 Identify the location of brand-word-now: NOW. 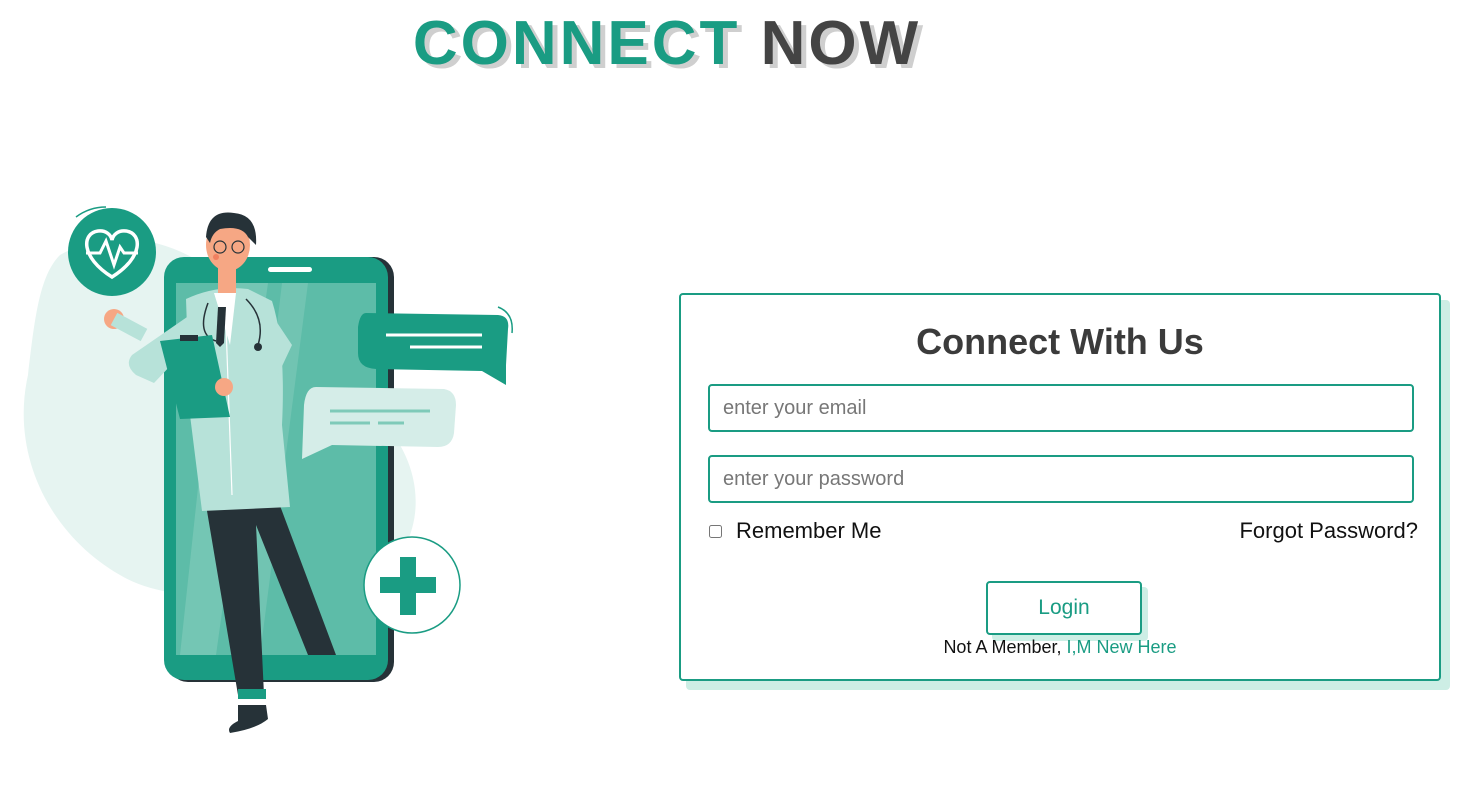
(841, 43).